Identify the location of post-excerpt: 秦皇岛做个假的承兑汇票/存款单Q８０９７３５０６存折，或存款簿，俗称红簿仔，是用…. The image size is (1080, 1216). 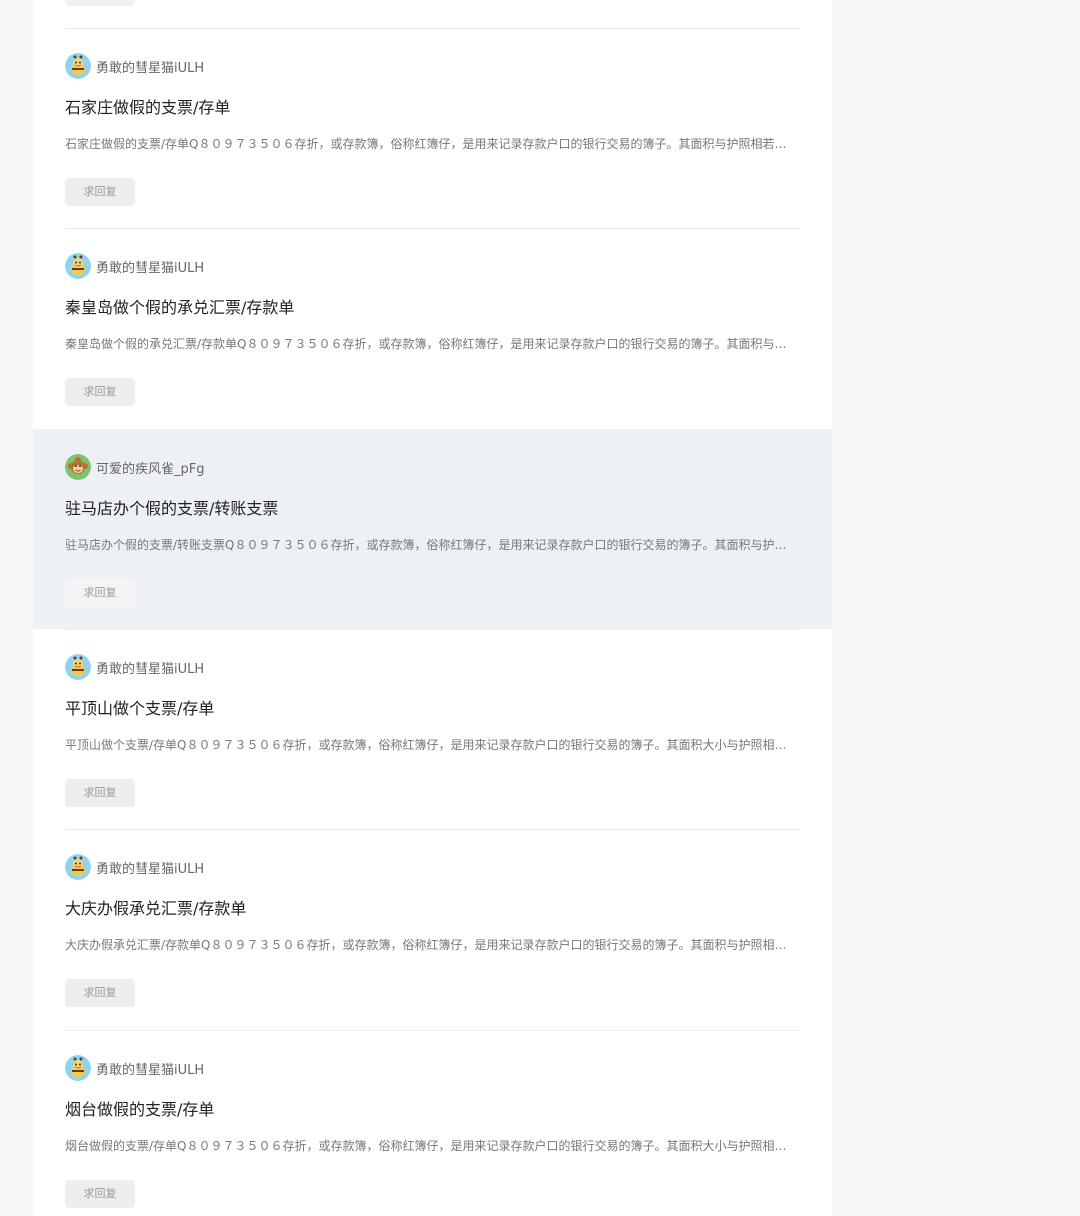
(426, 344).